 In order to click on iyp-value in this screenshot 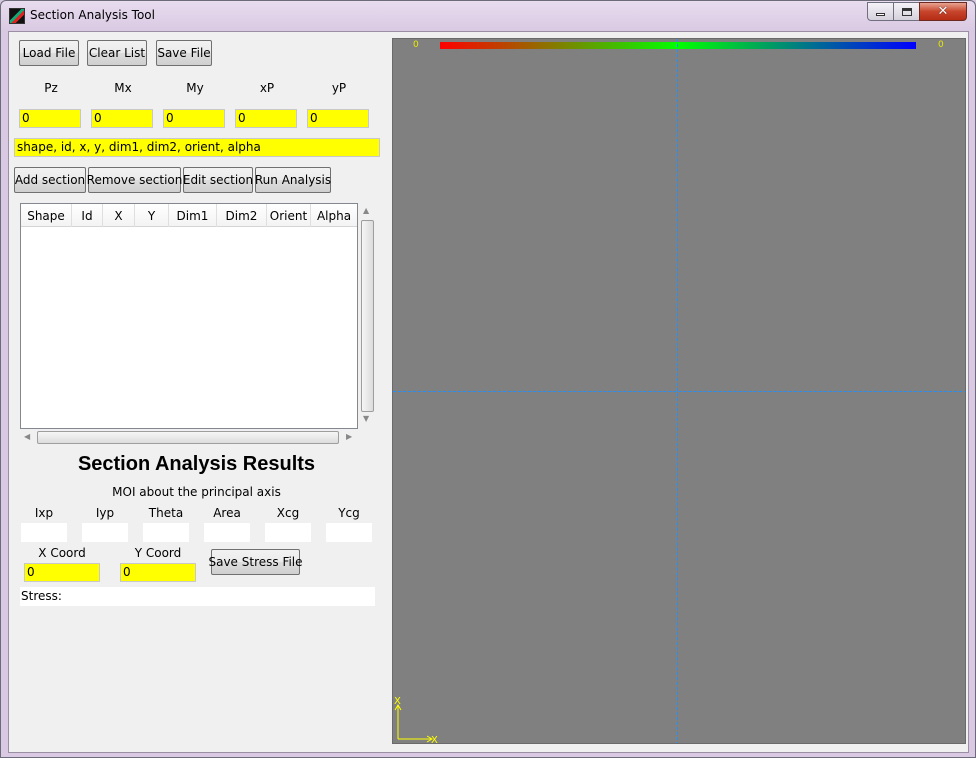, I will do `click(105, 532)`.